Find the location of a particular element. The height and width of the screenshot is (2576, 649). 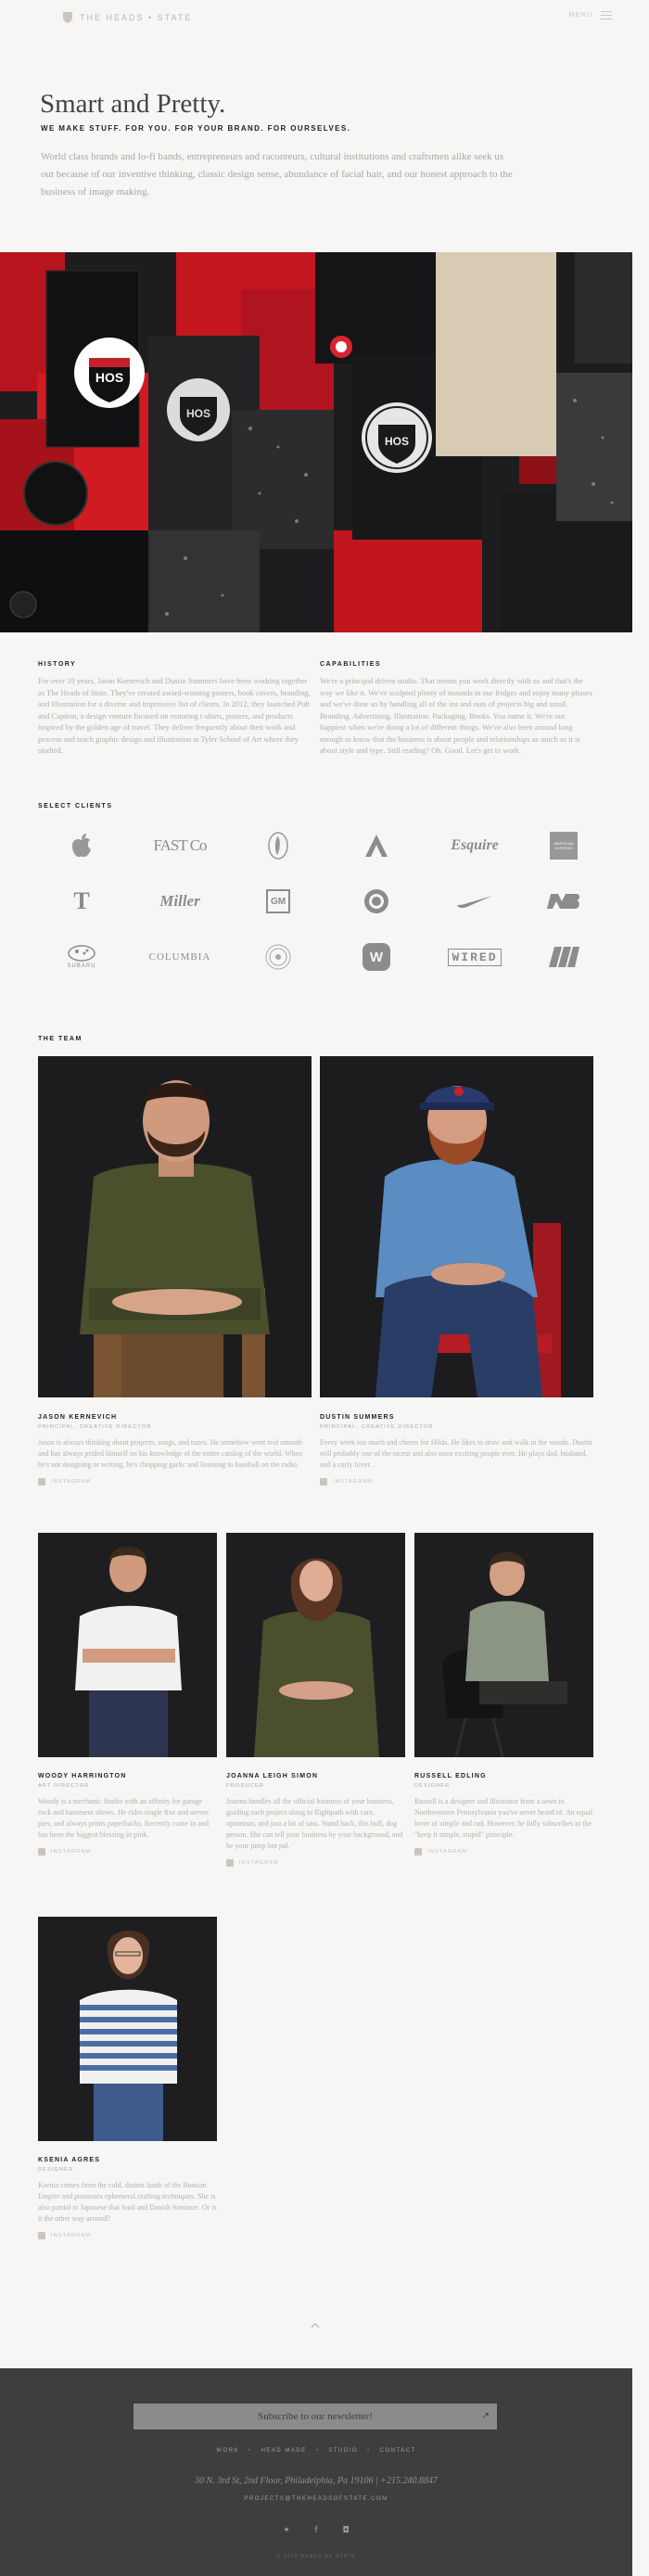

ksenia-photo is located at coordinates (127, 2029).